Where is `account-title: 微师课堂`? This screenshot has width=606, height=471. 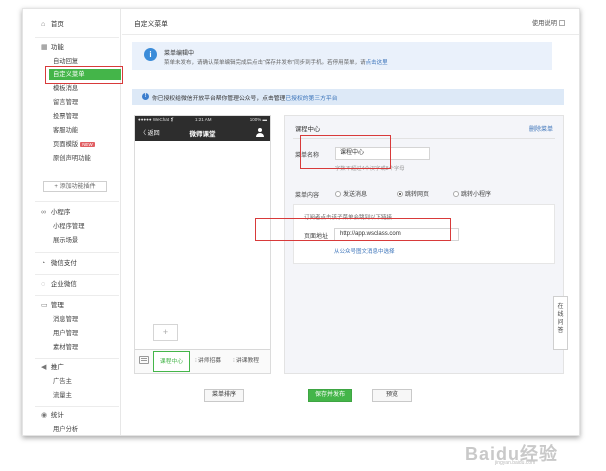
account-title: 微师课堂 is located at coordinates (202, 134).